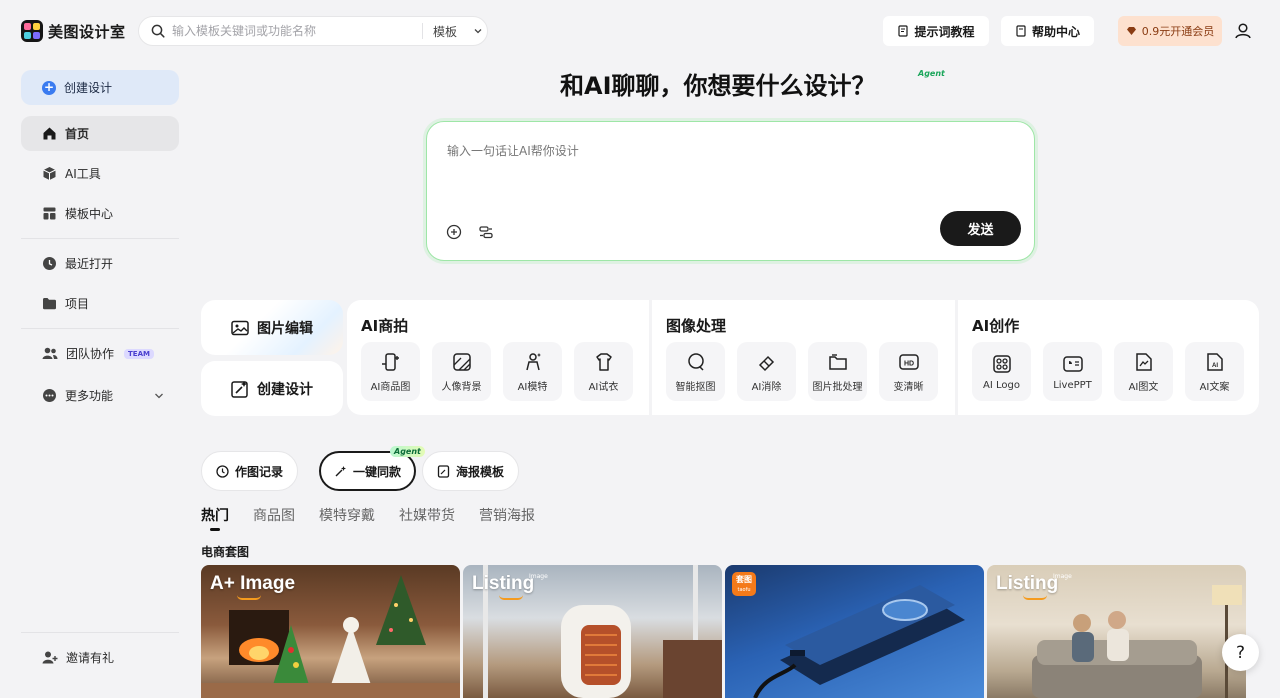  What do you see at coordinates (90, 354) in the screenshot?
I see `sidebar-item-label: 团队协作` at bounding box center [90, 354].